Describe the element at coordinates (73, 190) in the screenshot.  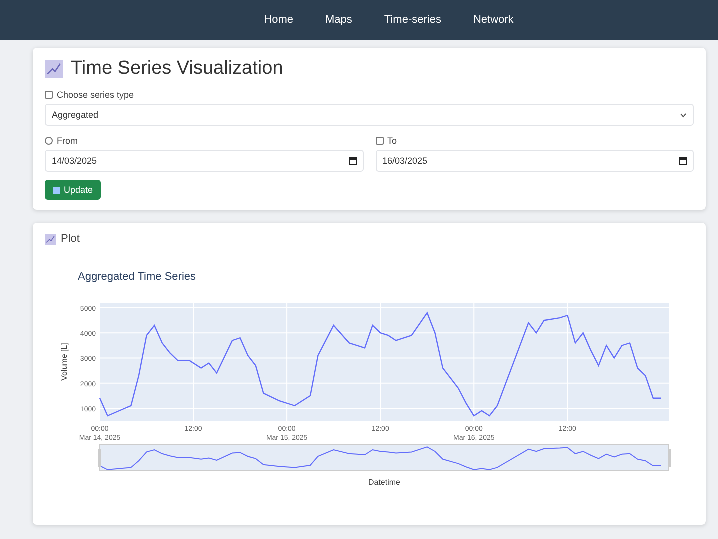
I see `update-button: Update` at that location.